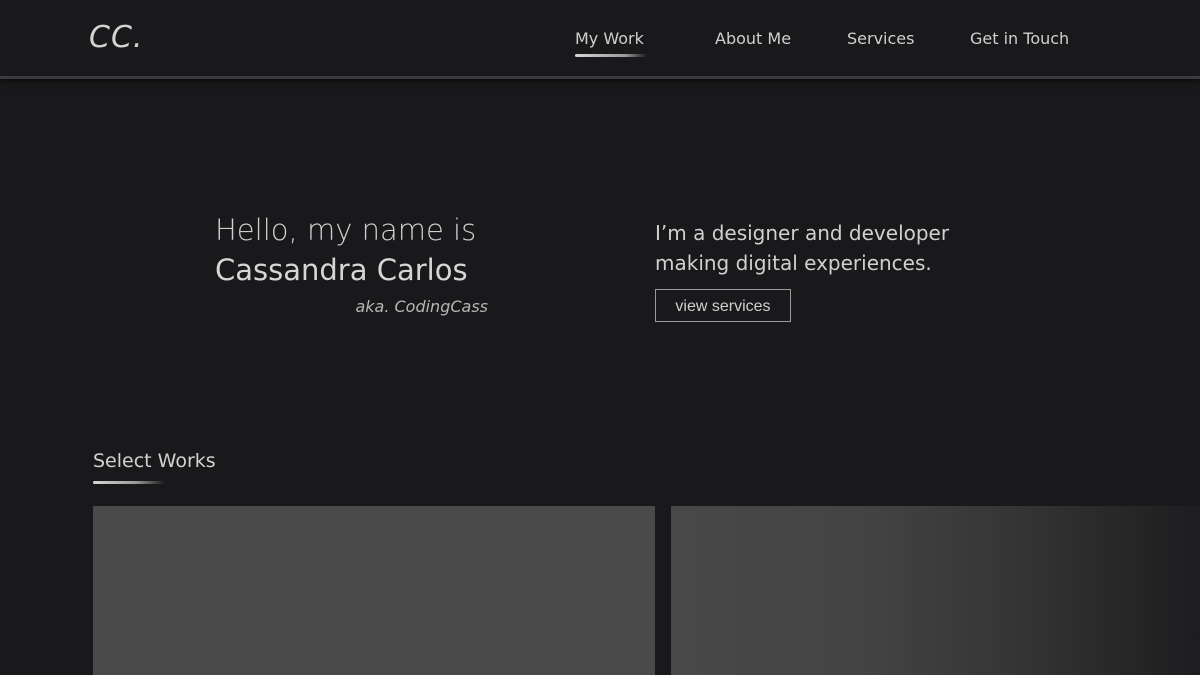 This screenshot has width=1200, height=675. What do you see at coordinates (609, 38) in the screenshot?
I see `nav-my-work-label: My Work` at bounding box center [609, 38].